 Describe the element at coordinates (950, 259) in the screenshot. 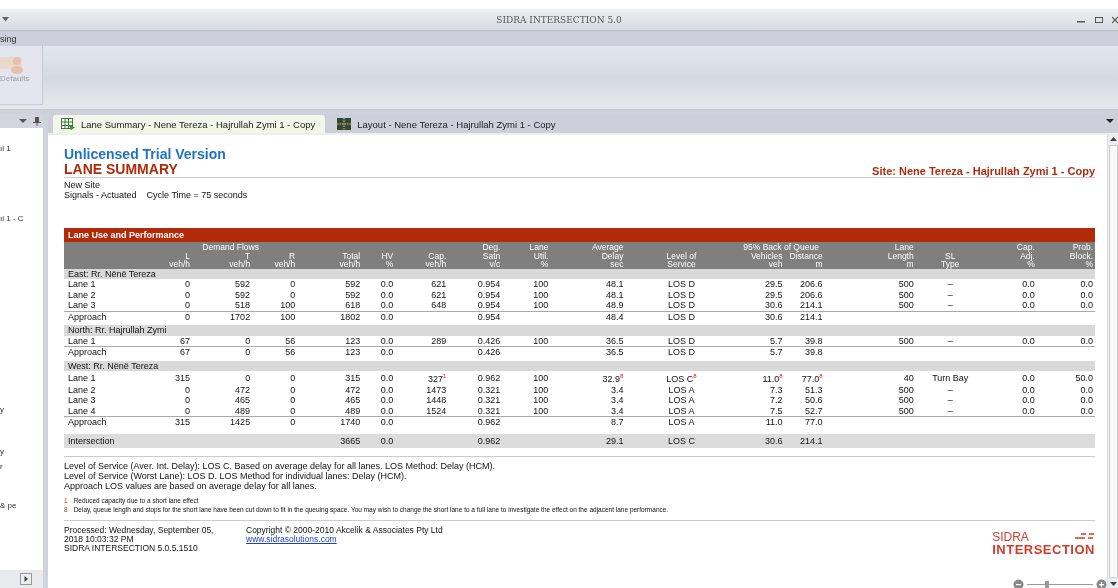

I see `column-header: SL Type` at that location.